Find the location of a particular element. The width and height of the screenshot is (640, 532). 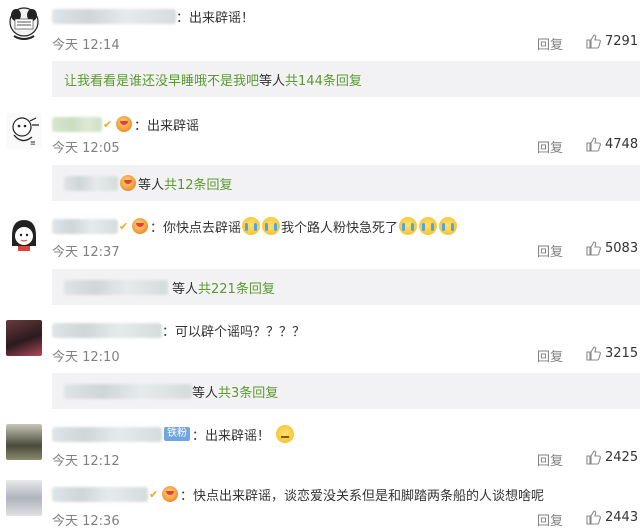

fan-badge: 铁粉 is located at coordinates (177, 434).